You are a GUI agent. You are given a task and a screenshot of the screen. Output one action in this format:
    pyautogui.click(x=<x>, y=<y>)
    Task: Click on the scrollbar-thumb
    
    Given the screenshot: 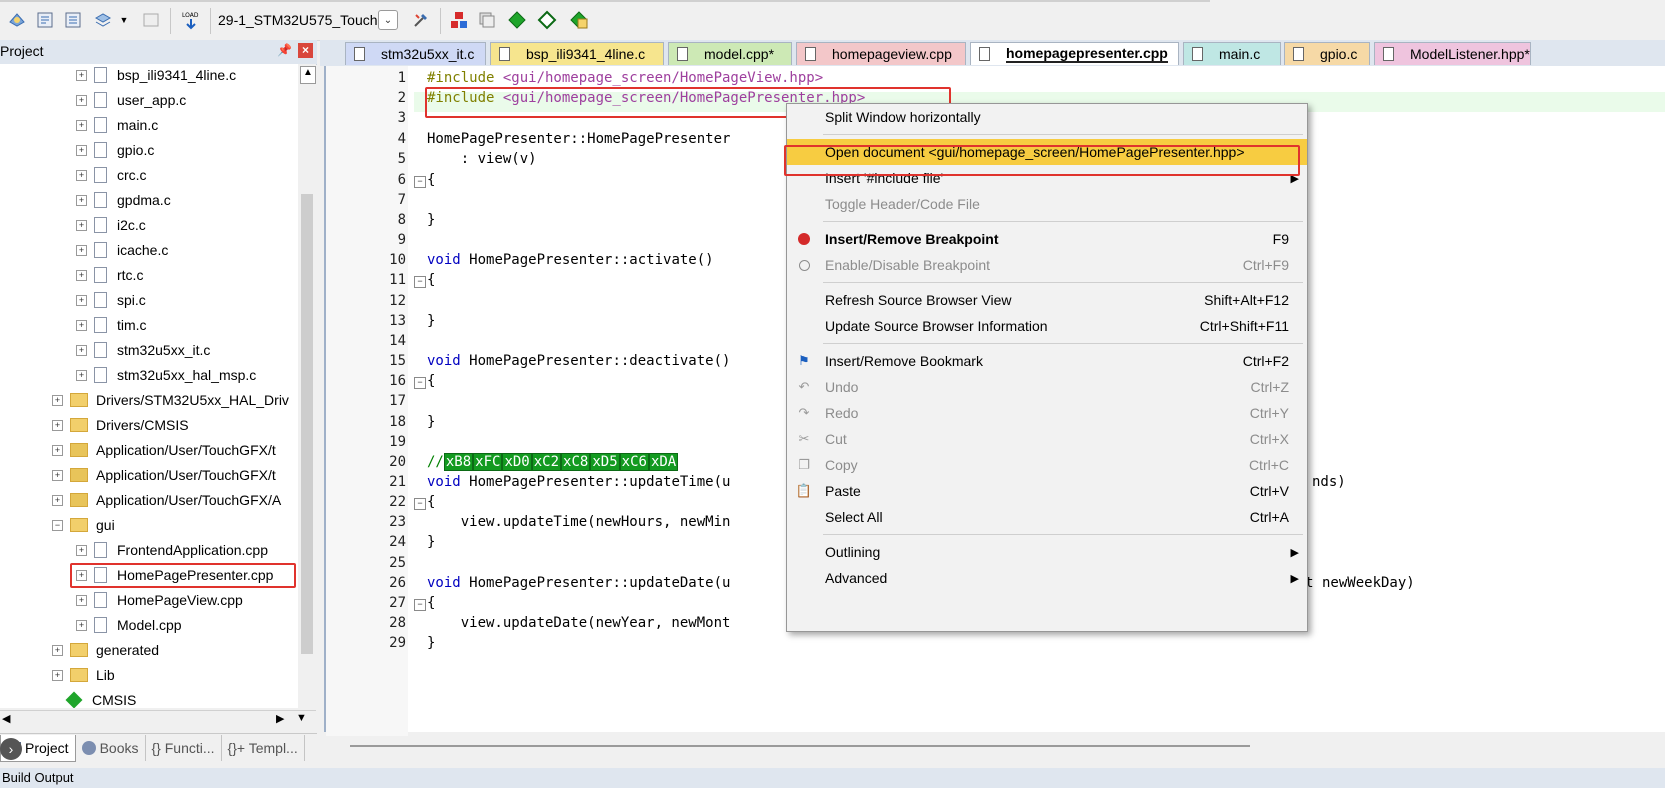 What is the action you would take?
    pyautogui.click(x=307, y=424)
    